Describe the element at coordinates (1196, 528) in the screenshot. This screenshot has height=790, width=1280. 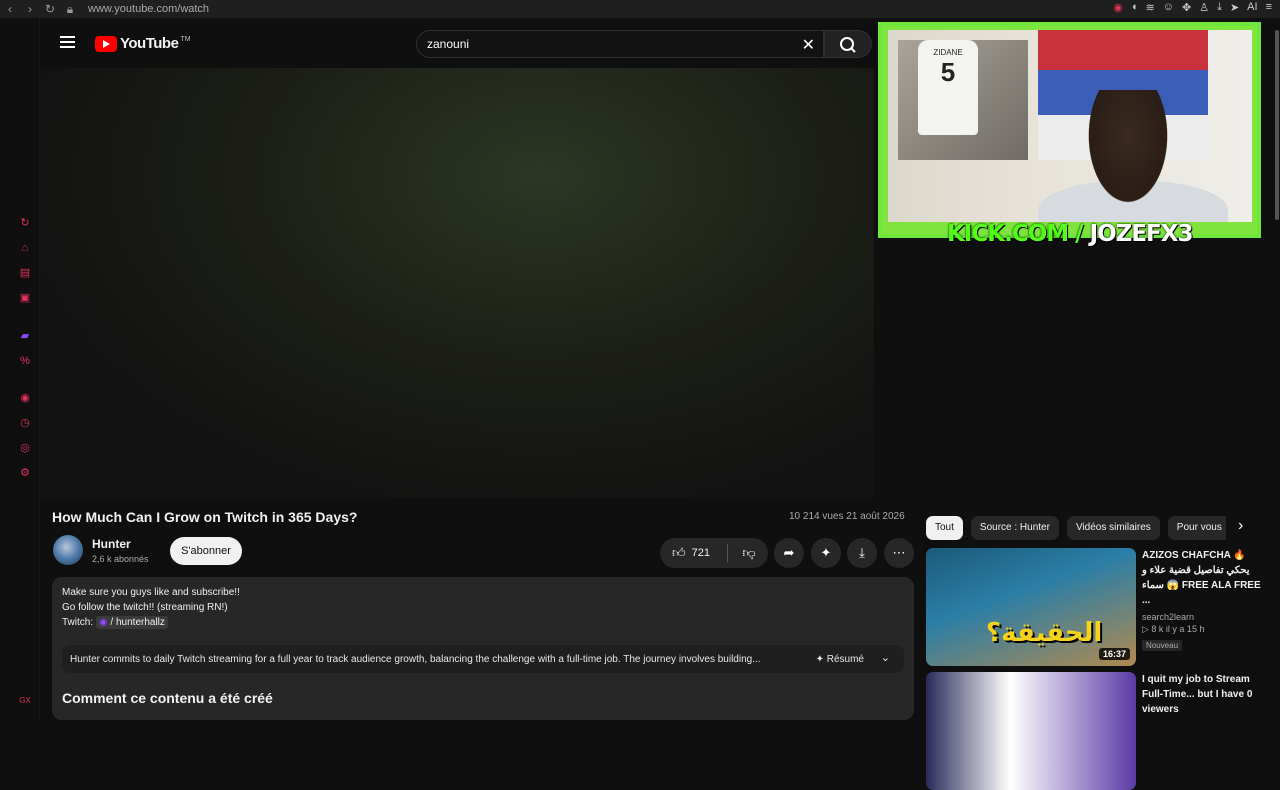
I see `chip-for-you: Pour vous` at that location.